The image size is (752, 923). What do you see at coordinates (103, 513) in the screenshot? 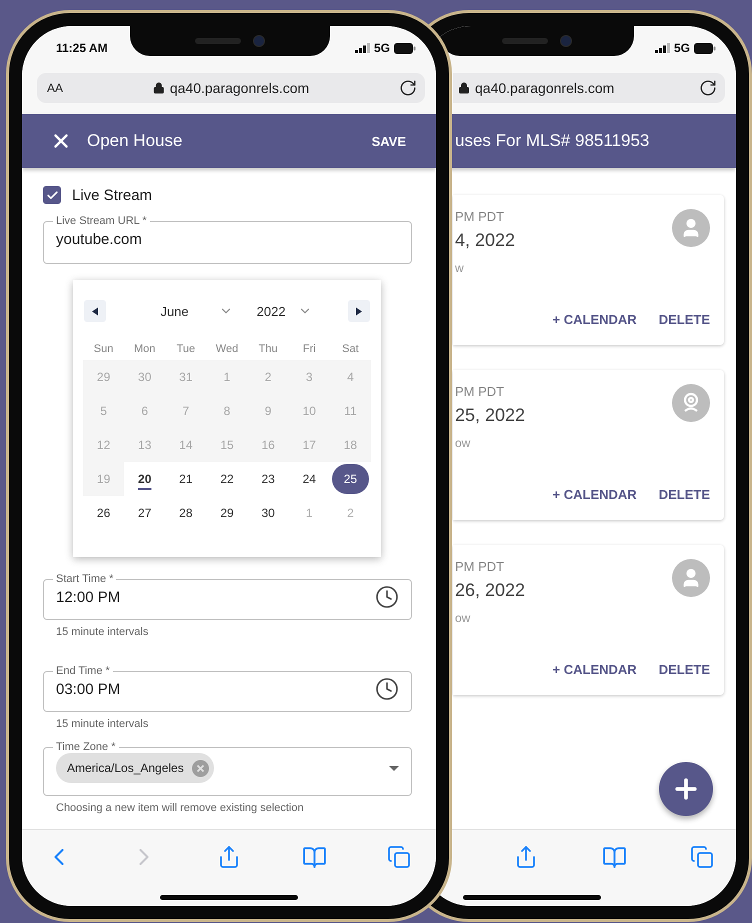
I see `calendar-day: 26` at bounding box center [103, 513].